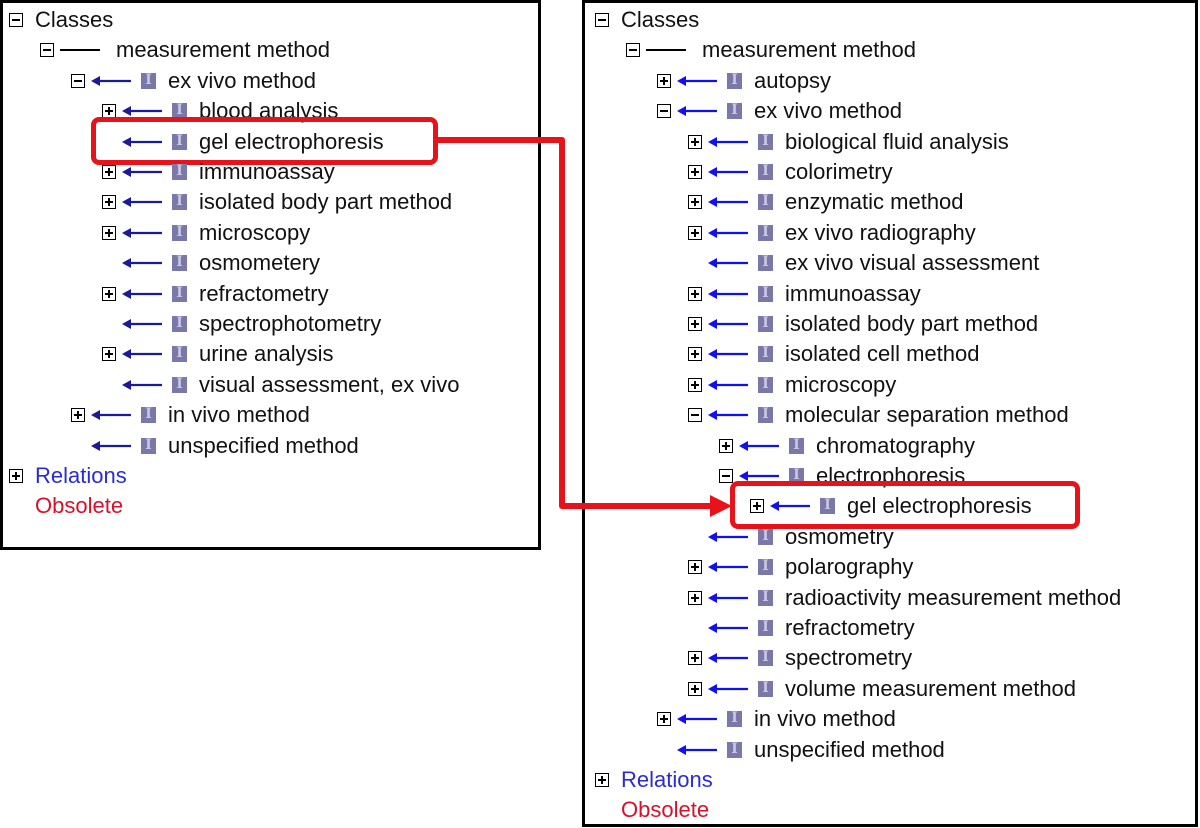 The height and width of the screenshot is (828, 1200). What do you see at coordinates (572, 323) in the screenshot?
I see `connector-line` at bounding box center [572, 323].